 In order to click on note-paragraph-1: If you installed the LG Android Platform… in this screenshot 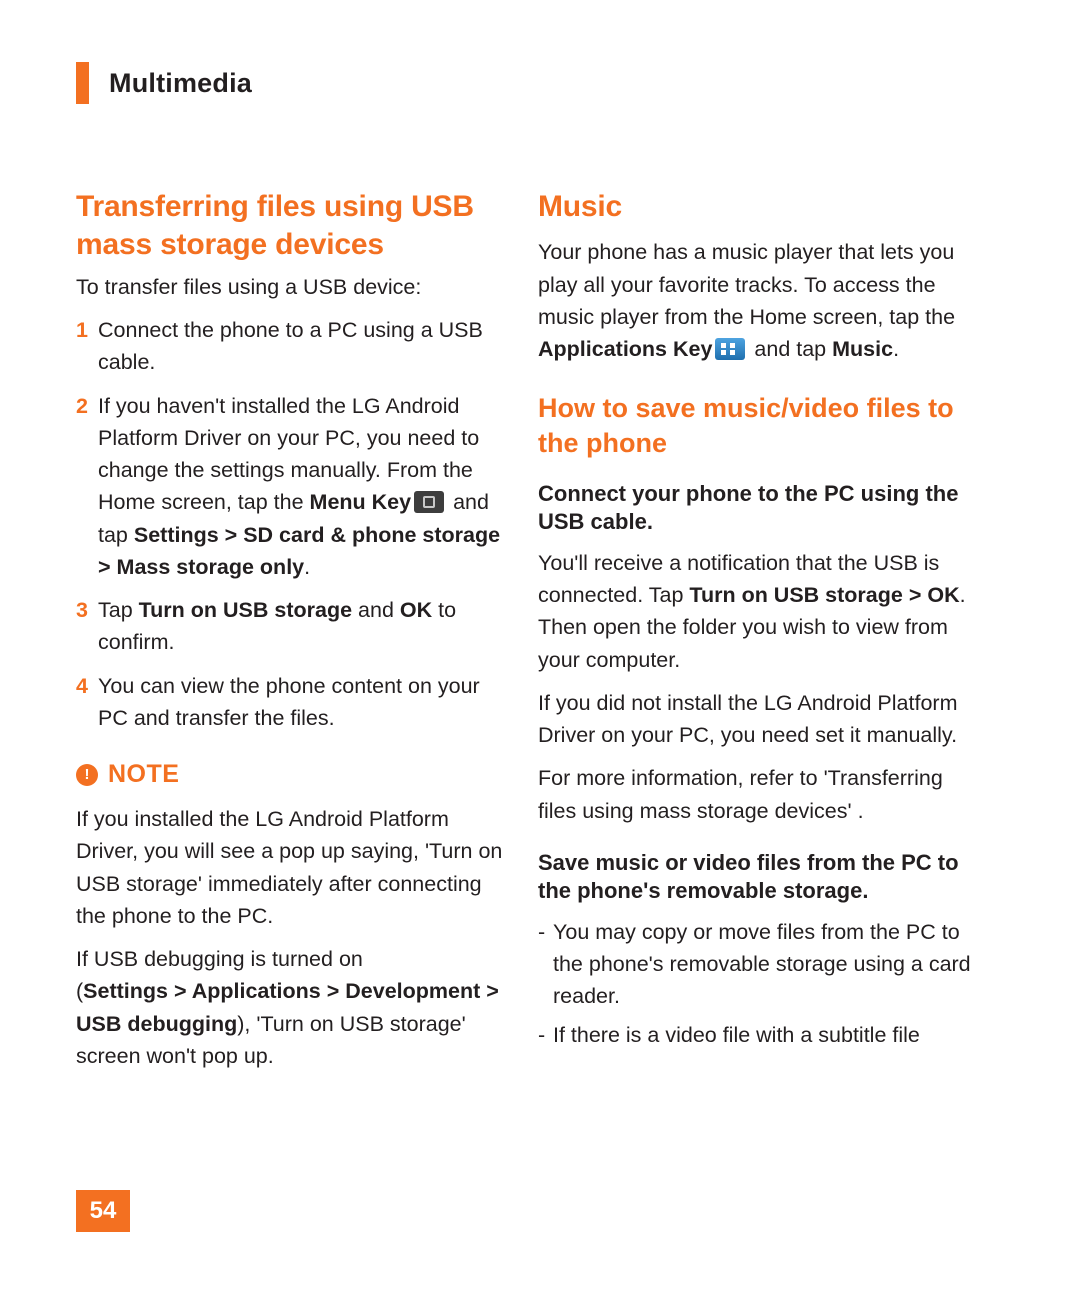, I will do `click(289, 867)`.